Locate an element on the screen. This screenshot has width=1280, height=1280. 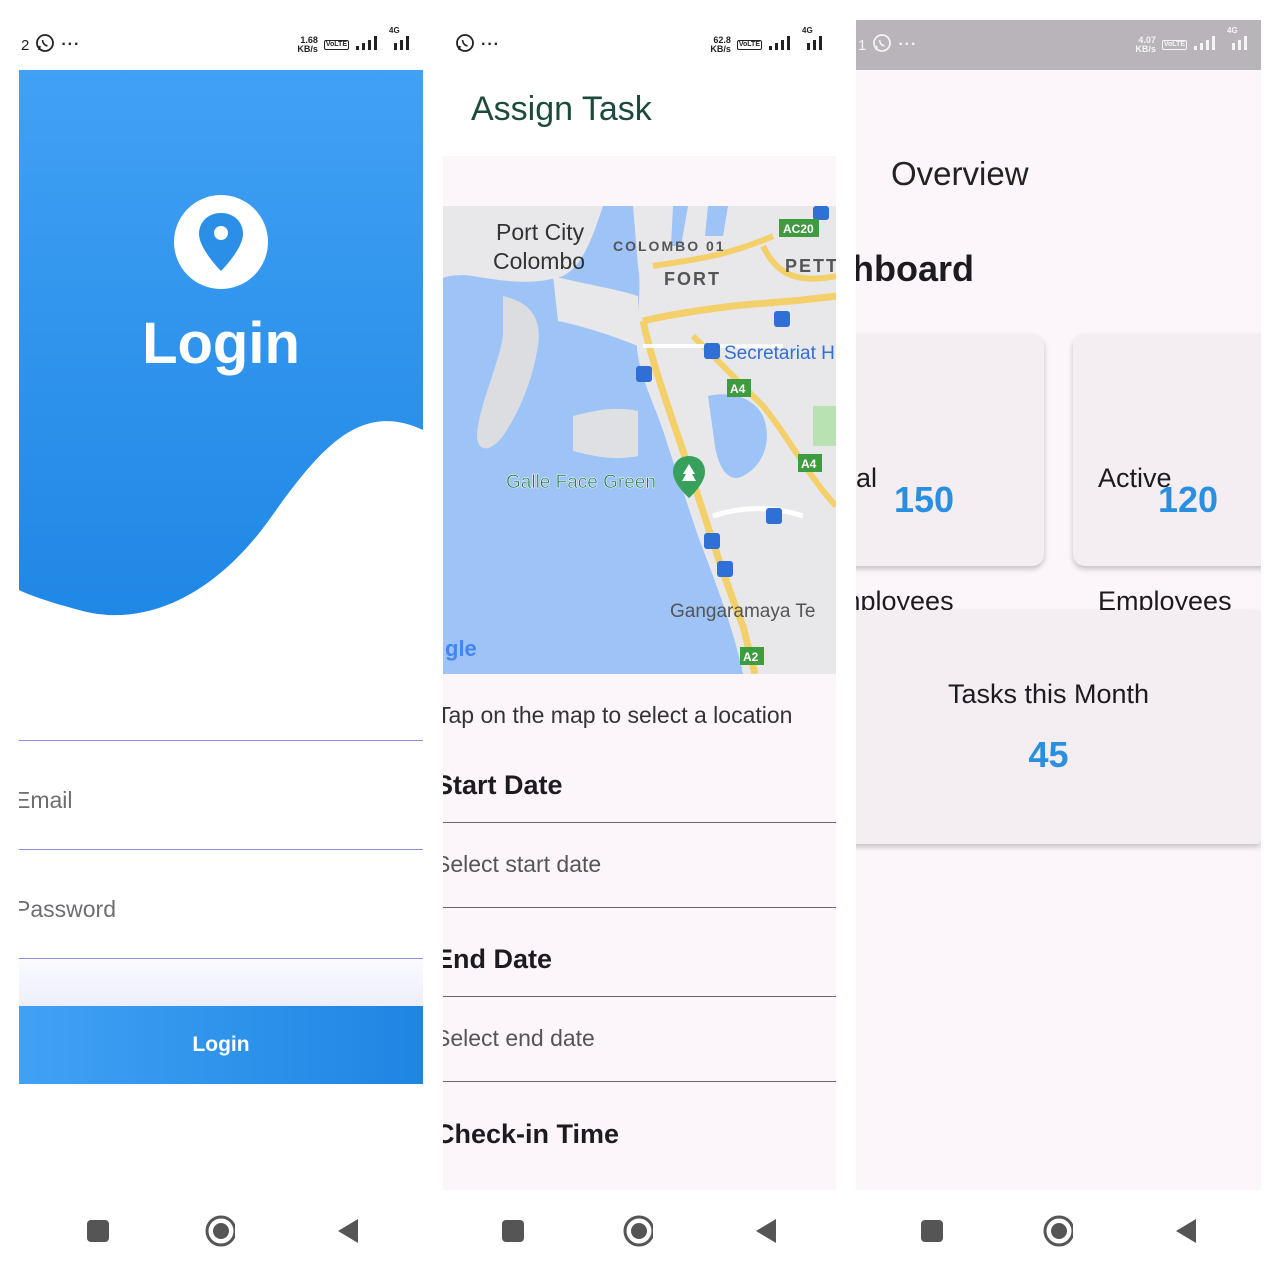
network-speed: 1.68 KB/s is located at coordinates (307, 44).